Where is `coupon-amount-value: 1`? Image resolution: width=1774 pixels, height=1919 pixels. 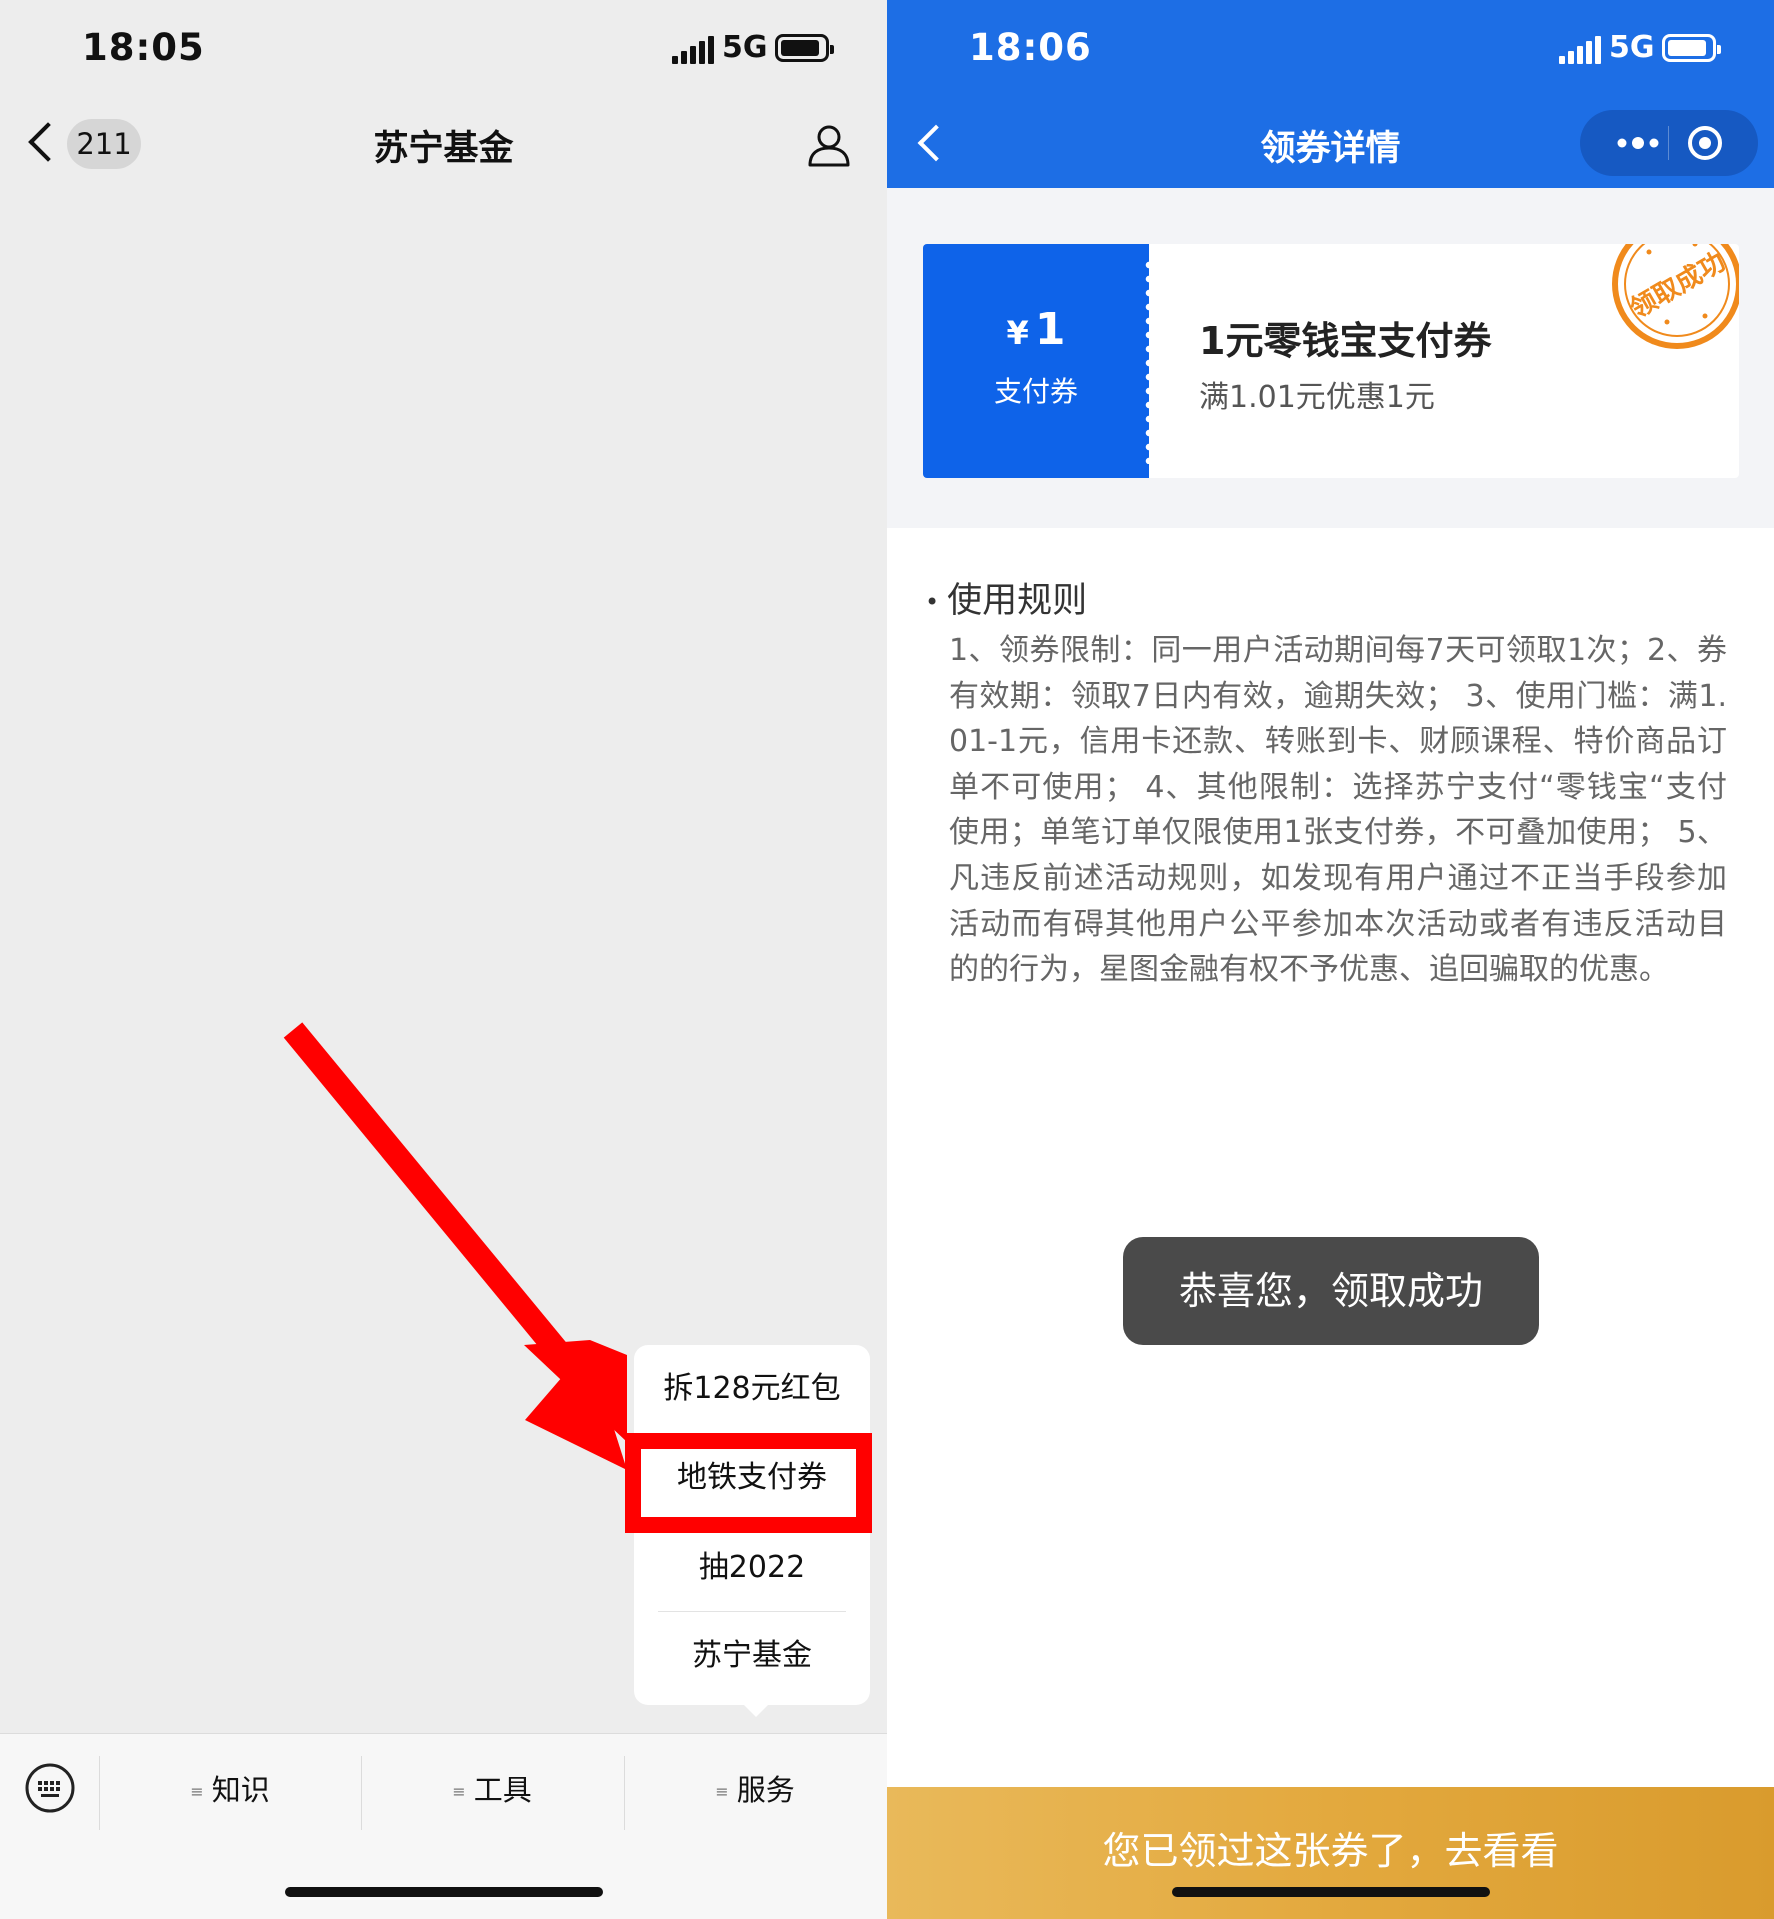
coupon-amount-value: 1 is located at coordinates (1050, 329).